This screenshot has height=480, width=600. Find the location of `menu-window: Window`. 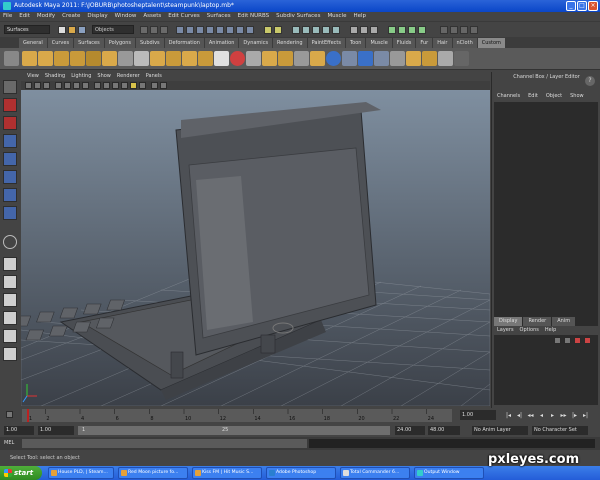

menu-window: Window is located at coordinates (126, 16).